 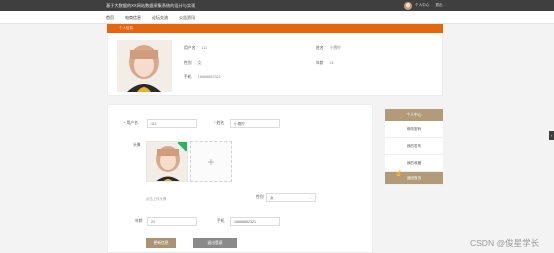 I want to click on pointer-cursor-icon: ☝, so click(x=399, y=174).